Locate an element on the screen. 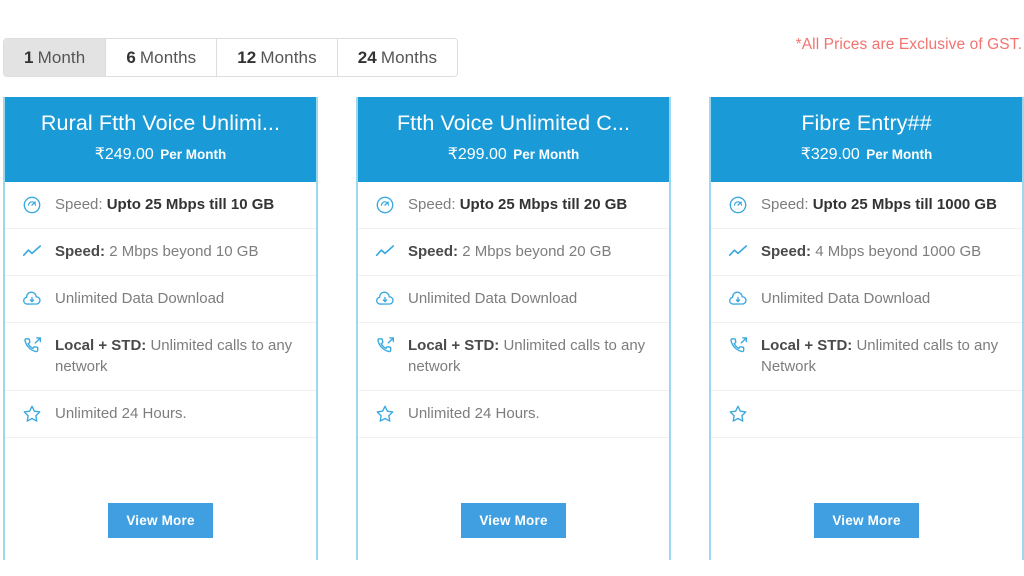 The width and height of the screenshot is (1024, 576). tab-number: 12 is located at coordinates (247, 57).